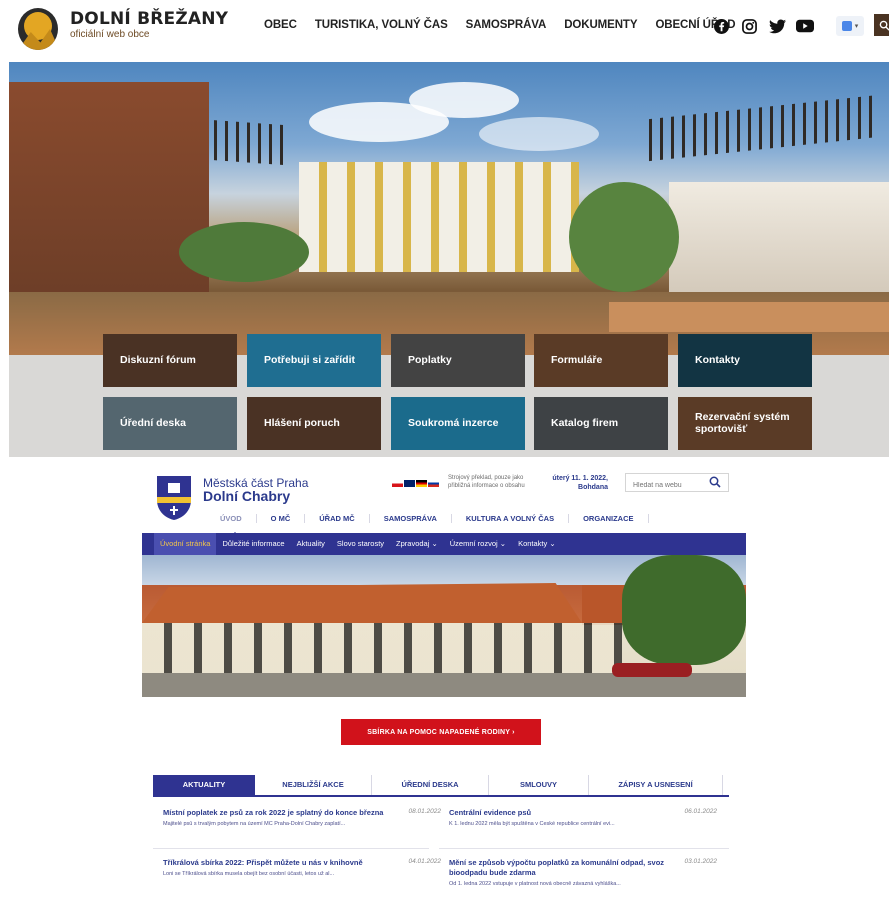  Describe the element at coordinates (580, 478) in the screenshot. I see `current-date: úterý 11. 1. 2022,` at that location.